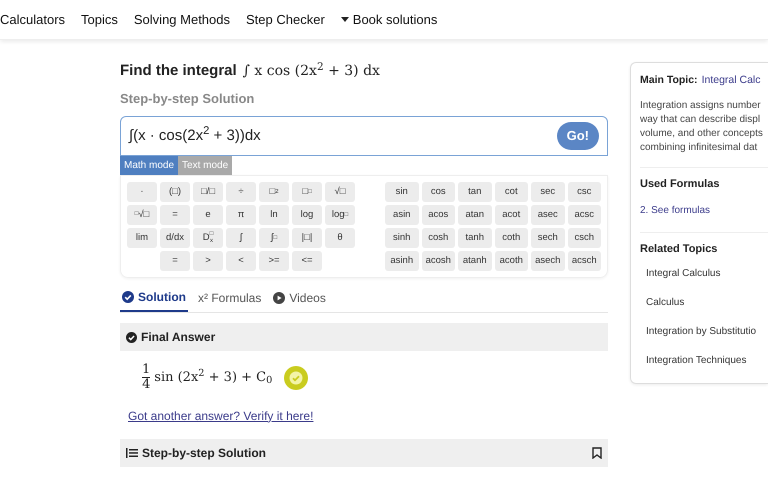  Describe the element at coordinates (364, 136) in the screenshot. I see `math-input-field: ∫(x · cos(2x$^{2}$ + 3))dx Go!` at that location.